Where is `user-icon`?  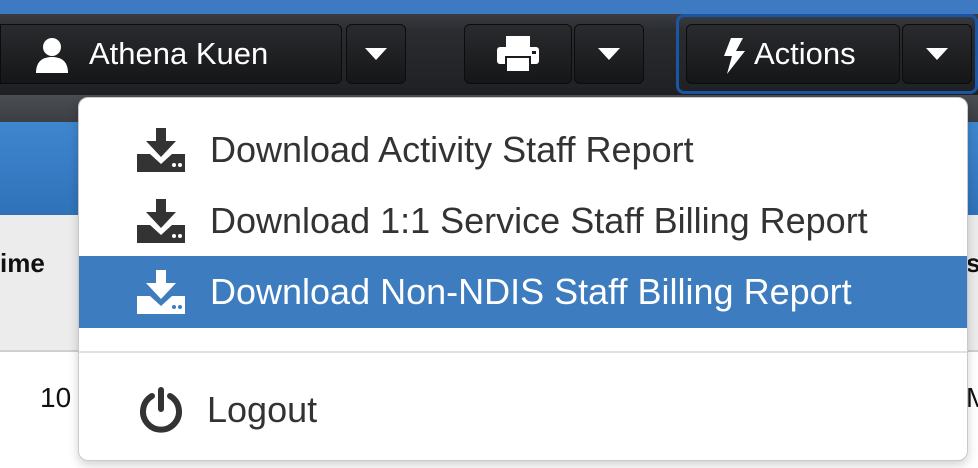 user-icon is located at coordinates (52, 55).